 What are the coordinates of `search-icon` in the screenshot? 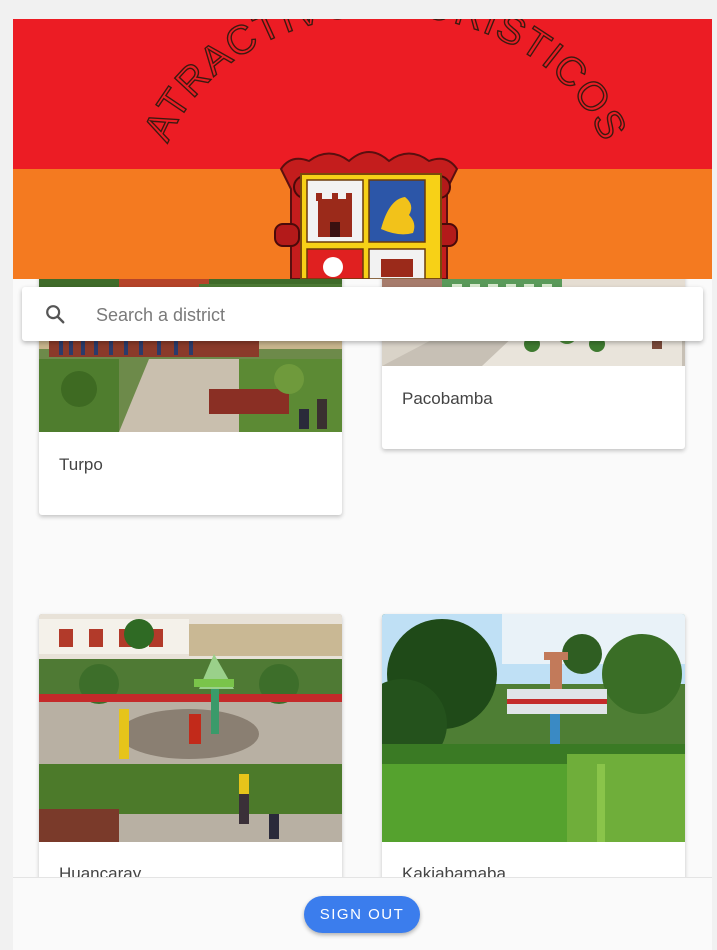 It's located at (55, 314).